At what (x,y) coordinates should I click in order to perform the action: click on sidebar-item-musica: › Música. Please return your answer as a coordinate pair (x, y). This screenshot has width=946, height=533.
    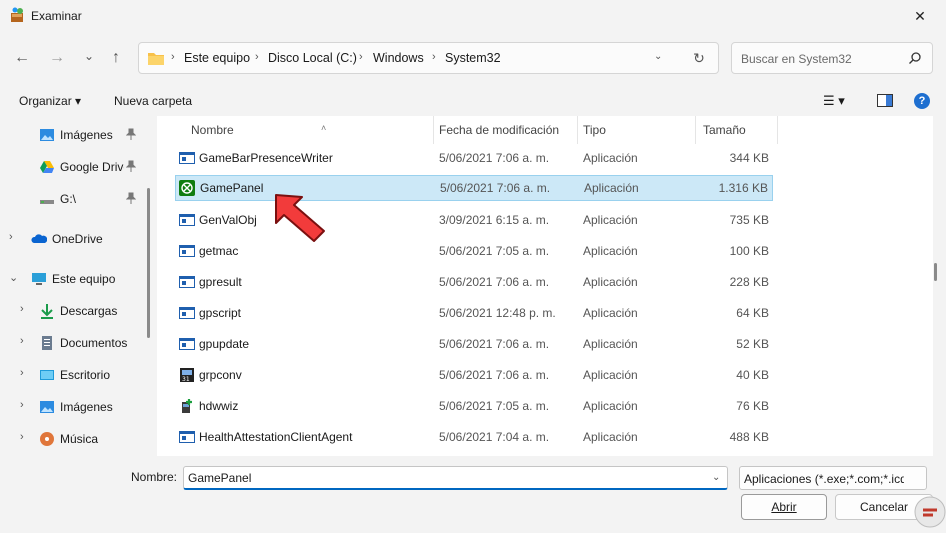
    Looking at the image, I should click on (78, 439).